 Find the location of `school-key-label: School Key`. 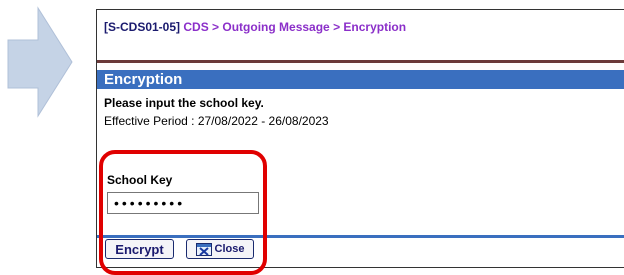

school-key-label: School Key is located at coordinates (140, 180).